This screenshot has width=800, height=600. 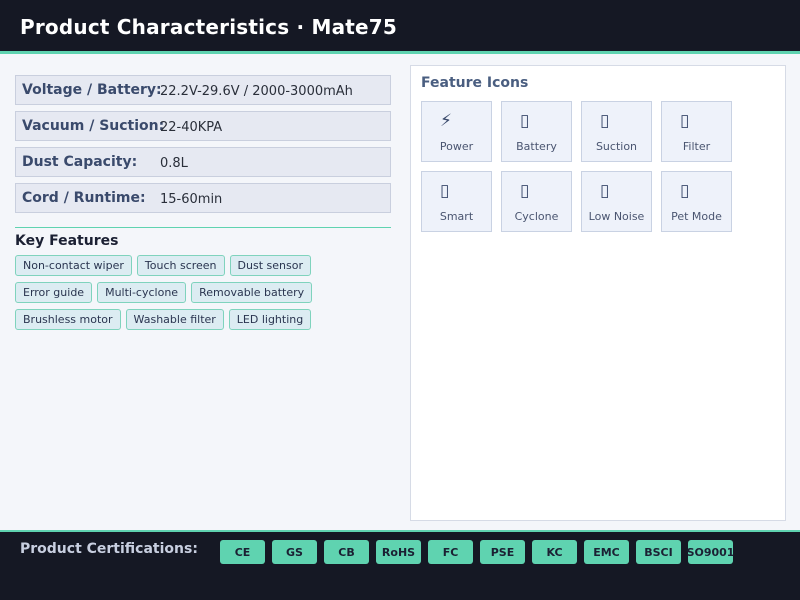 I want to click on feature-tile-smart: ▯ Smart, so click(x=456, y=201).